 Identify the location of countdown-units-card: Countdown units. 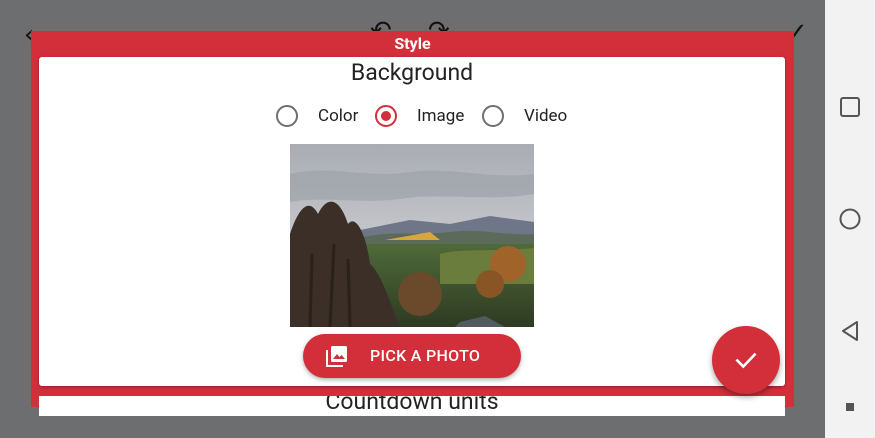
(412, 406).